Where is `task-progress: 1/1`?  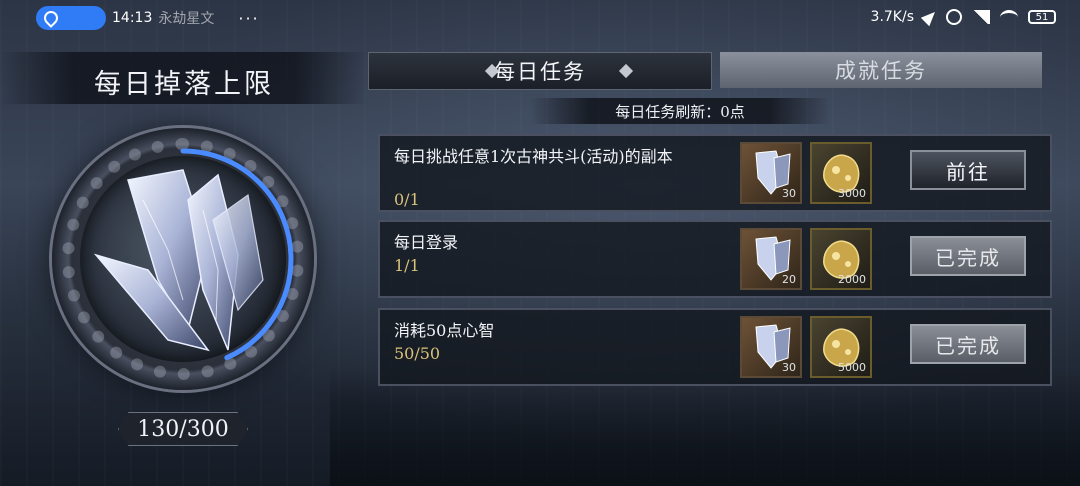
task-progress: 1/1 is located at coordinates (407, 265).